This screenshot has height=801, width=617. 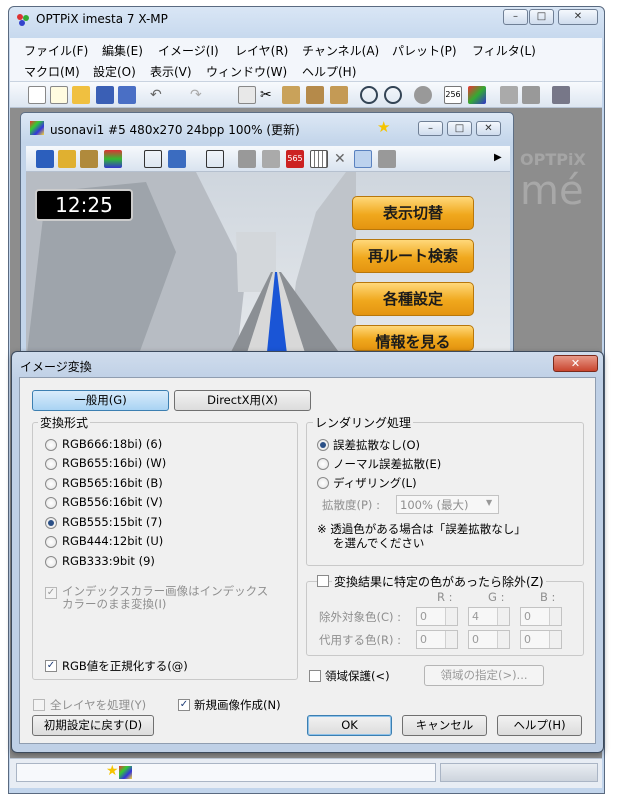 I want to click on image-close-button: ✕, so click(x=488, y=128).